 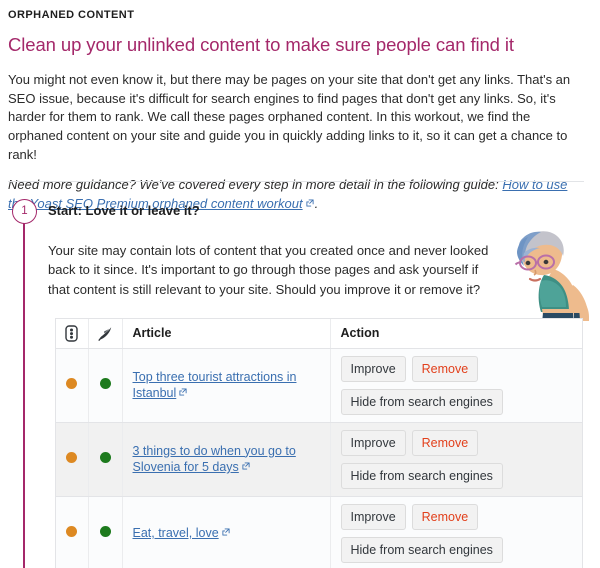 I want to click on step-number-badge: 1, so click(x=24, y=211).